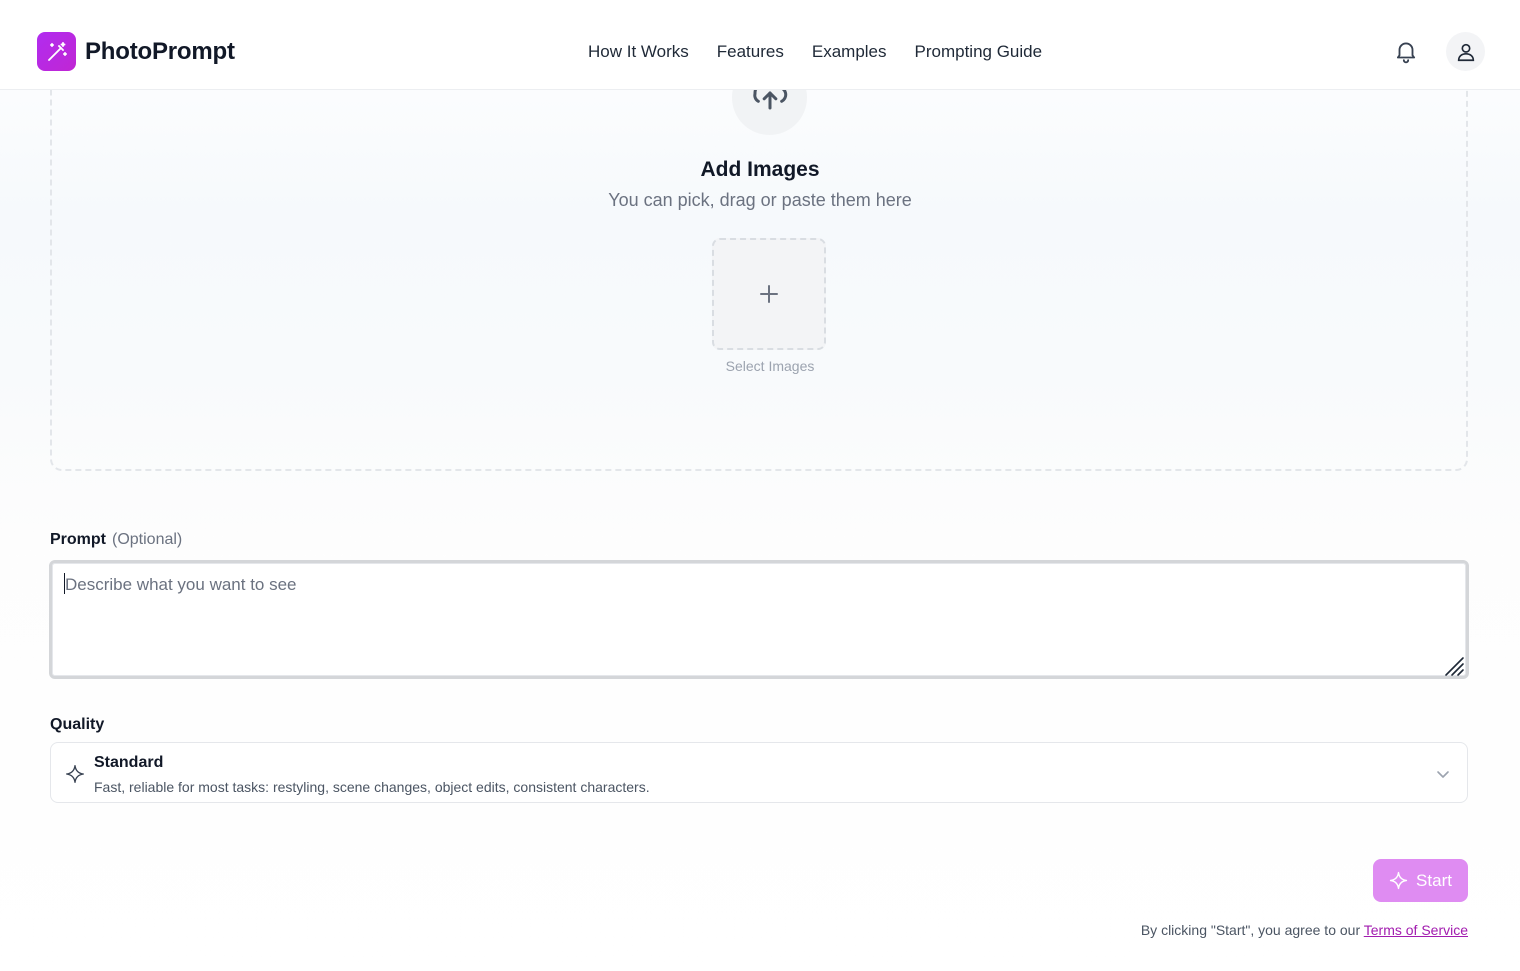 This screenshot has width=1520, height=971. What do you see at coordinates (147, 539) in the screenshot?
I see `prompt-optional-text: (Optional)` at bounding box center [147, 539].